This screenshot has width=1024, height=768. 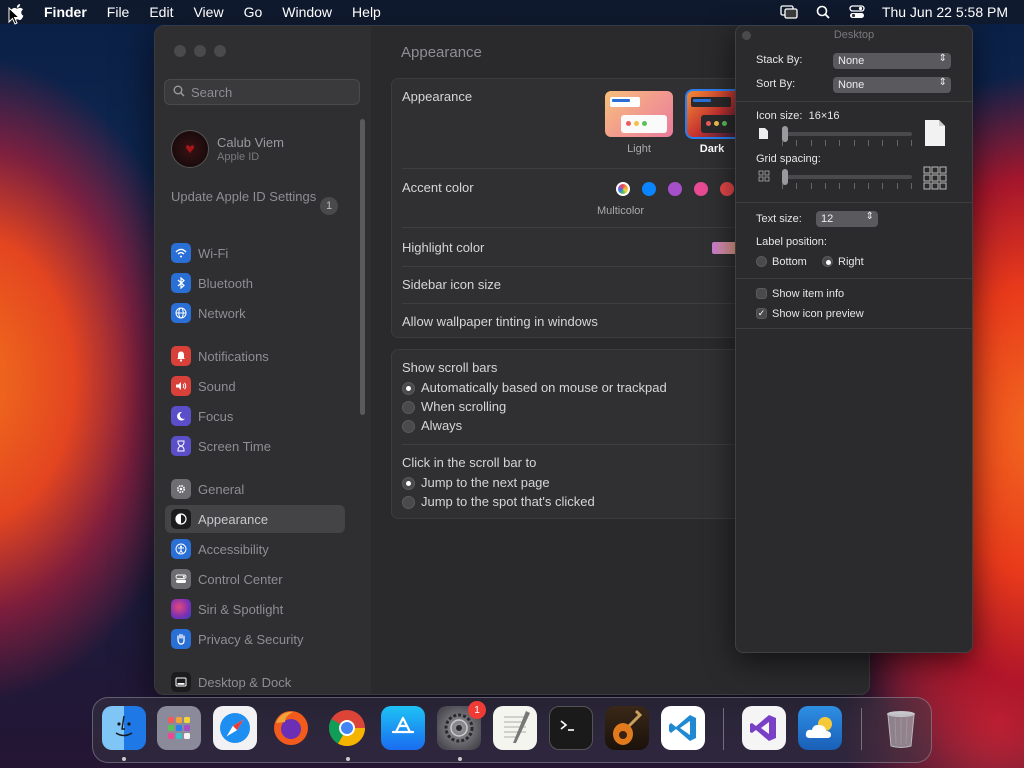 What do you see at coordinates (851, 262) in the screenshot?
I see `label-right-option: Right` at bounding box center [851, 262].